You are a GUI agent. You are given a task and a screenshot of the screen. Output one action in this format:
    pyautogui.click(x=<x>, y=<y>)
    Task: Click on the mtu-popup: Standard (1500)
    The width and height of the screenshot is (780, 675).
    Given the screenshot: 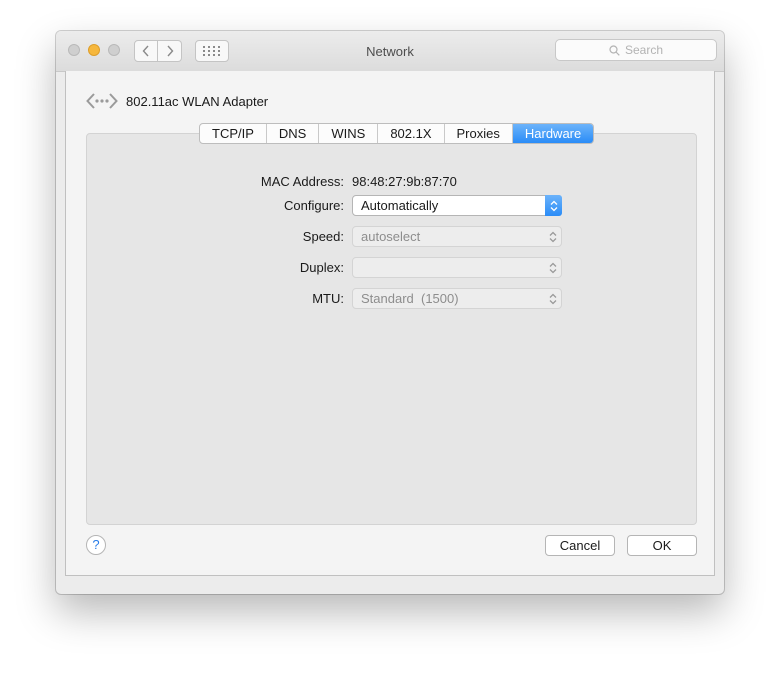 What is the action you would take?
    pyautogui.click(x=457, y=298)
    